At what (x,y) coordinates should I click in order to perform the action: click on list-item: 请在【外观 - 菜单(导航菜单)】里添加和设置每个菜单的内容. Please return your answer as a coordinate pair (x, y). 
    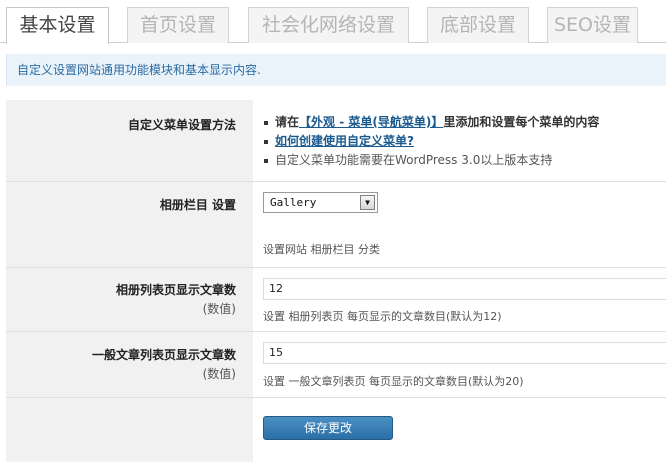
    Looking at the image, I should click on (431, 122).